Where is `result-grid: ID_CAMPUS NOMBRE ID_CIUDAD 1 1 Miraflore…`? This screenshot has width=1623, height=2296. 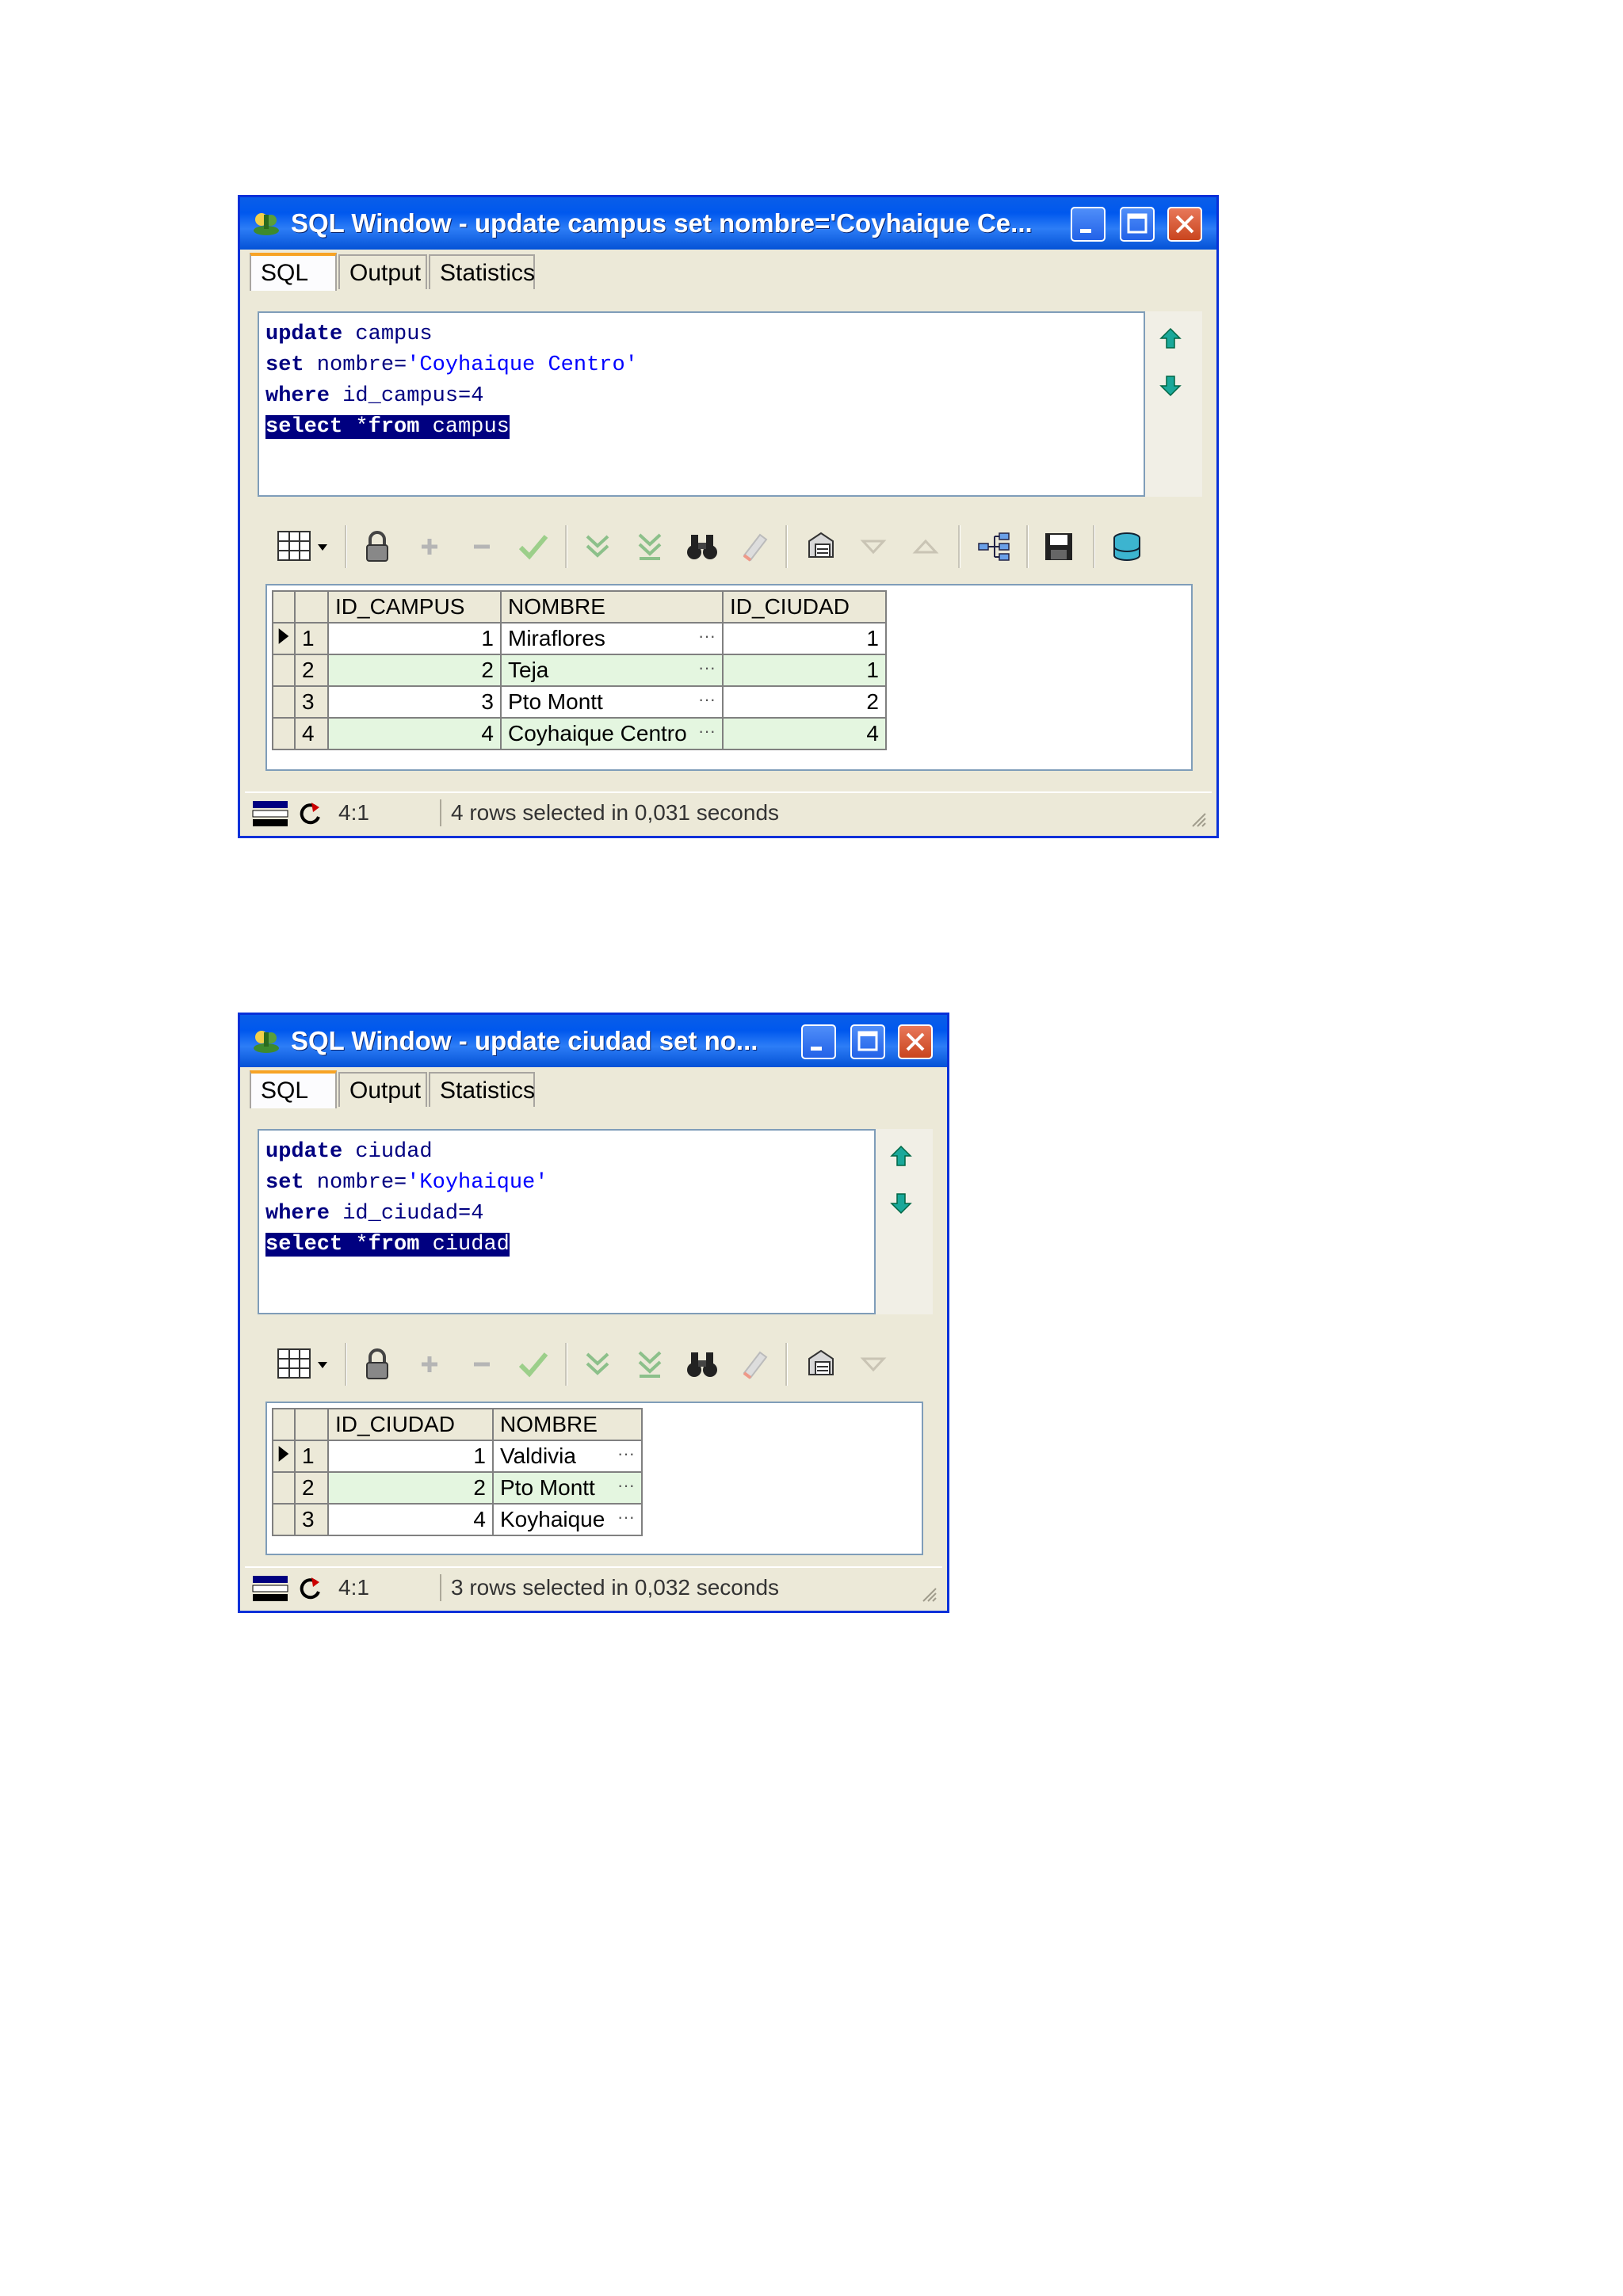
result-grid: ID_CAMPUS NOMBRE ID_CIUDAD 1 1 Miraflore… is located at coordinates (729, 677).